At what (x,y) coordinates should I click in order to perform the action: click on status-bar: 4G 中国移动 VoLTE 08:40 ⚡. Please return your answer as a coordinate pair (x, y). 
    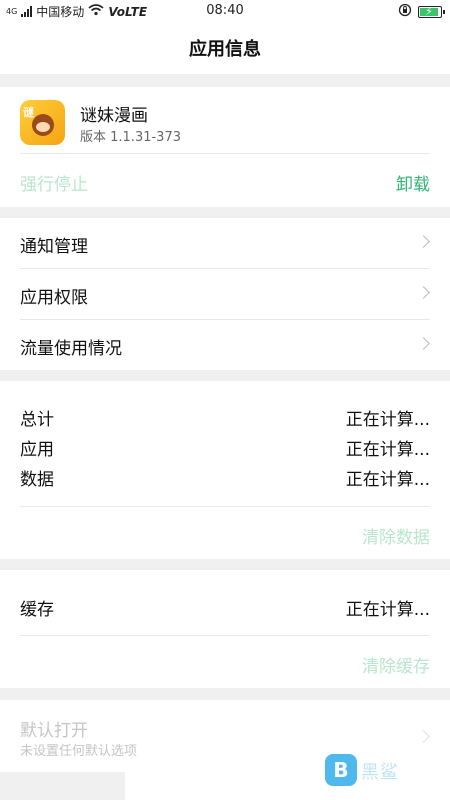
    Looking at the image, I should click on (225, 11).